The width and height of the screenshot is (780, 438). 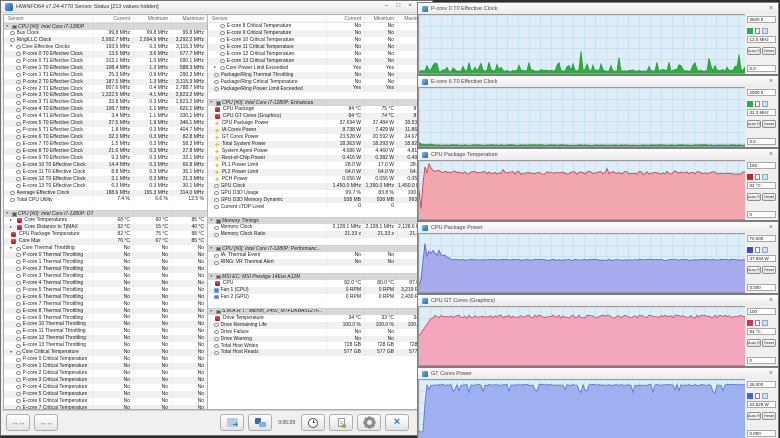 What do you see at coordinates (318, 179) in the screenshot?
I see `sensor-row: PCH Power0.056 W0.056 W0.059 W` at bounding box center [318, 179].